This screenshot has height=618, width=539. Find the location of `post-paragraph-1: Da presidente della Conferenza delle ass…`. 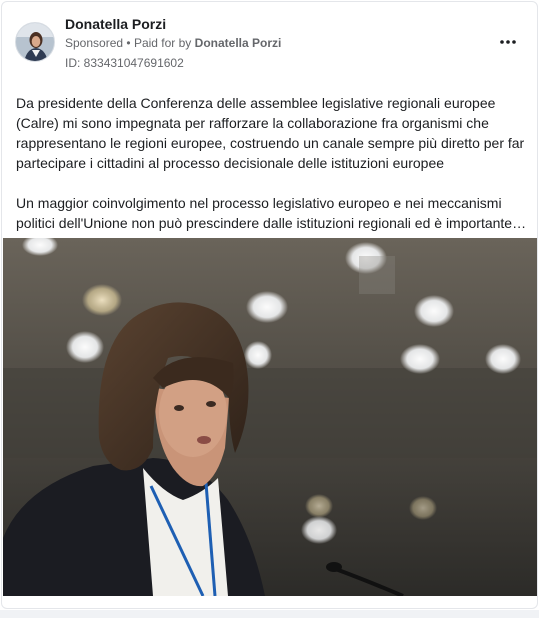

post-paragraph-1: Da presidente della Conferenza delle ass… is located at coordinates (270, 133).